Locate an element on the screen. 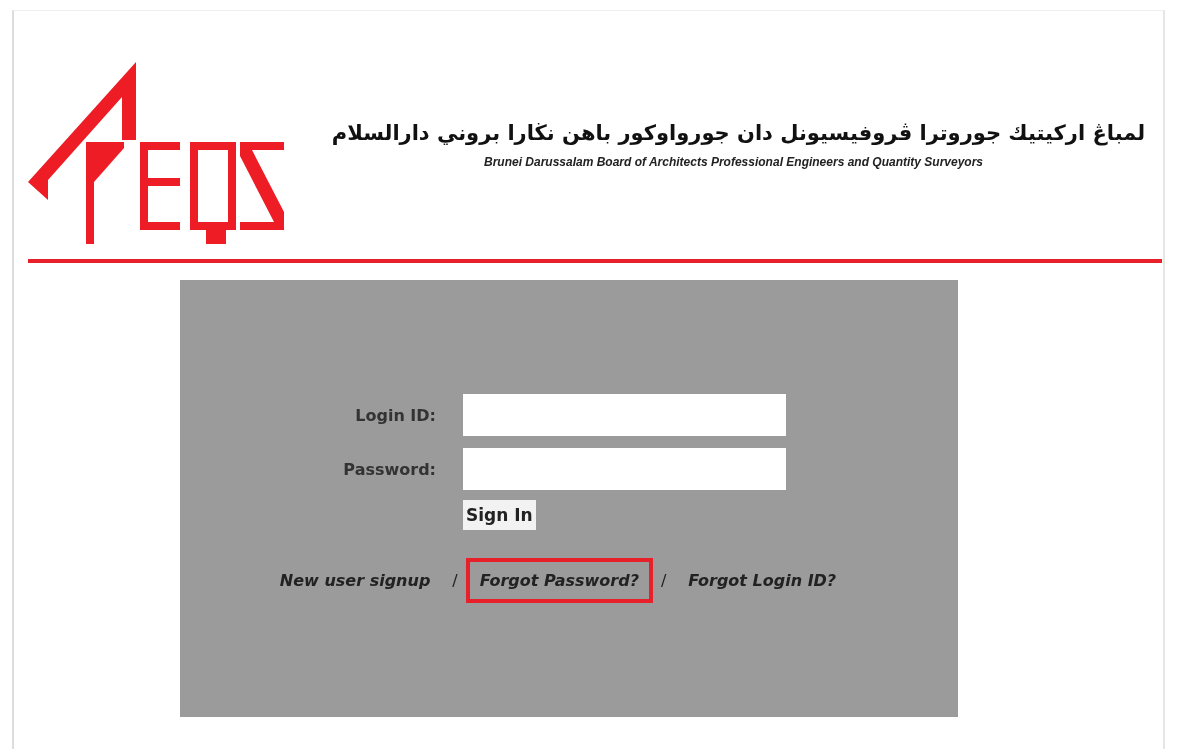  field-label: Password: is located at coordinates (389, 469).